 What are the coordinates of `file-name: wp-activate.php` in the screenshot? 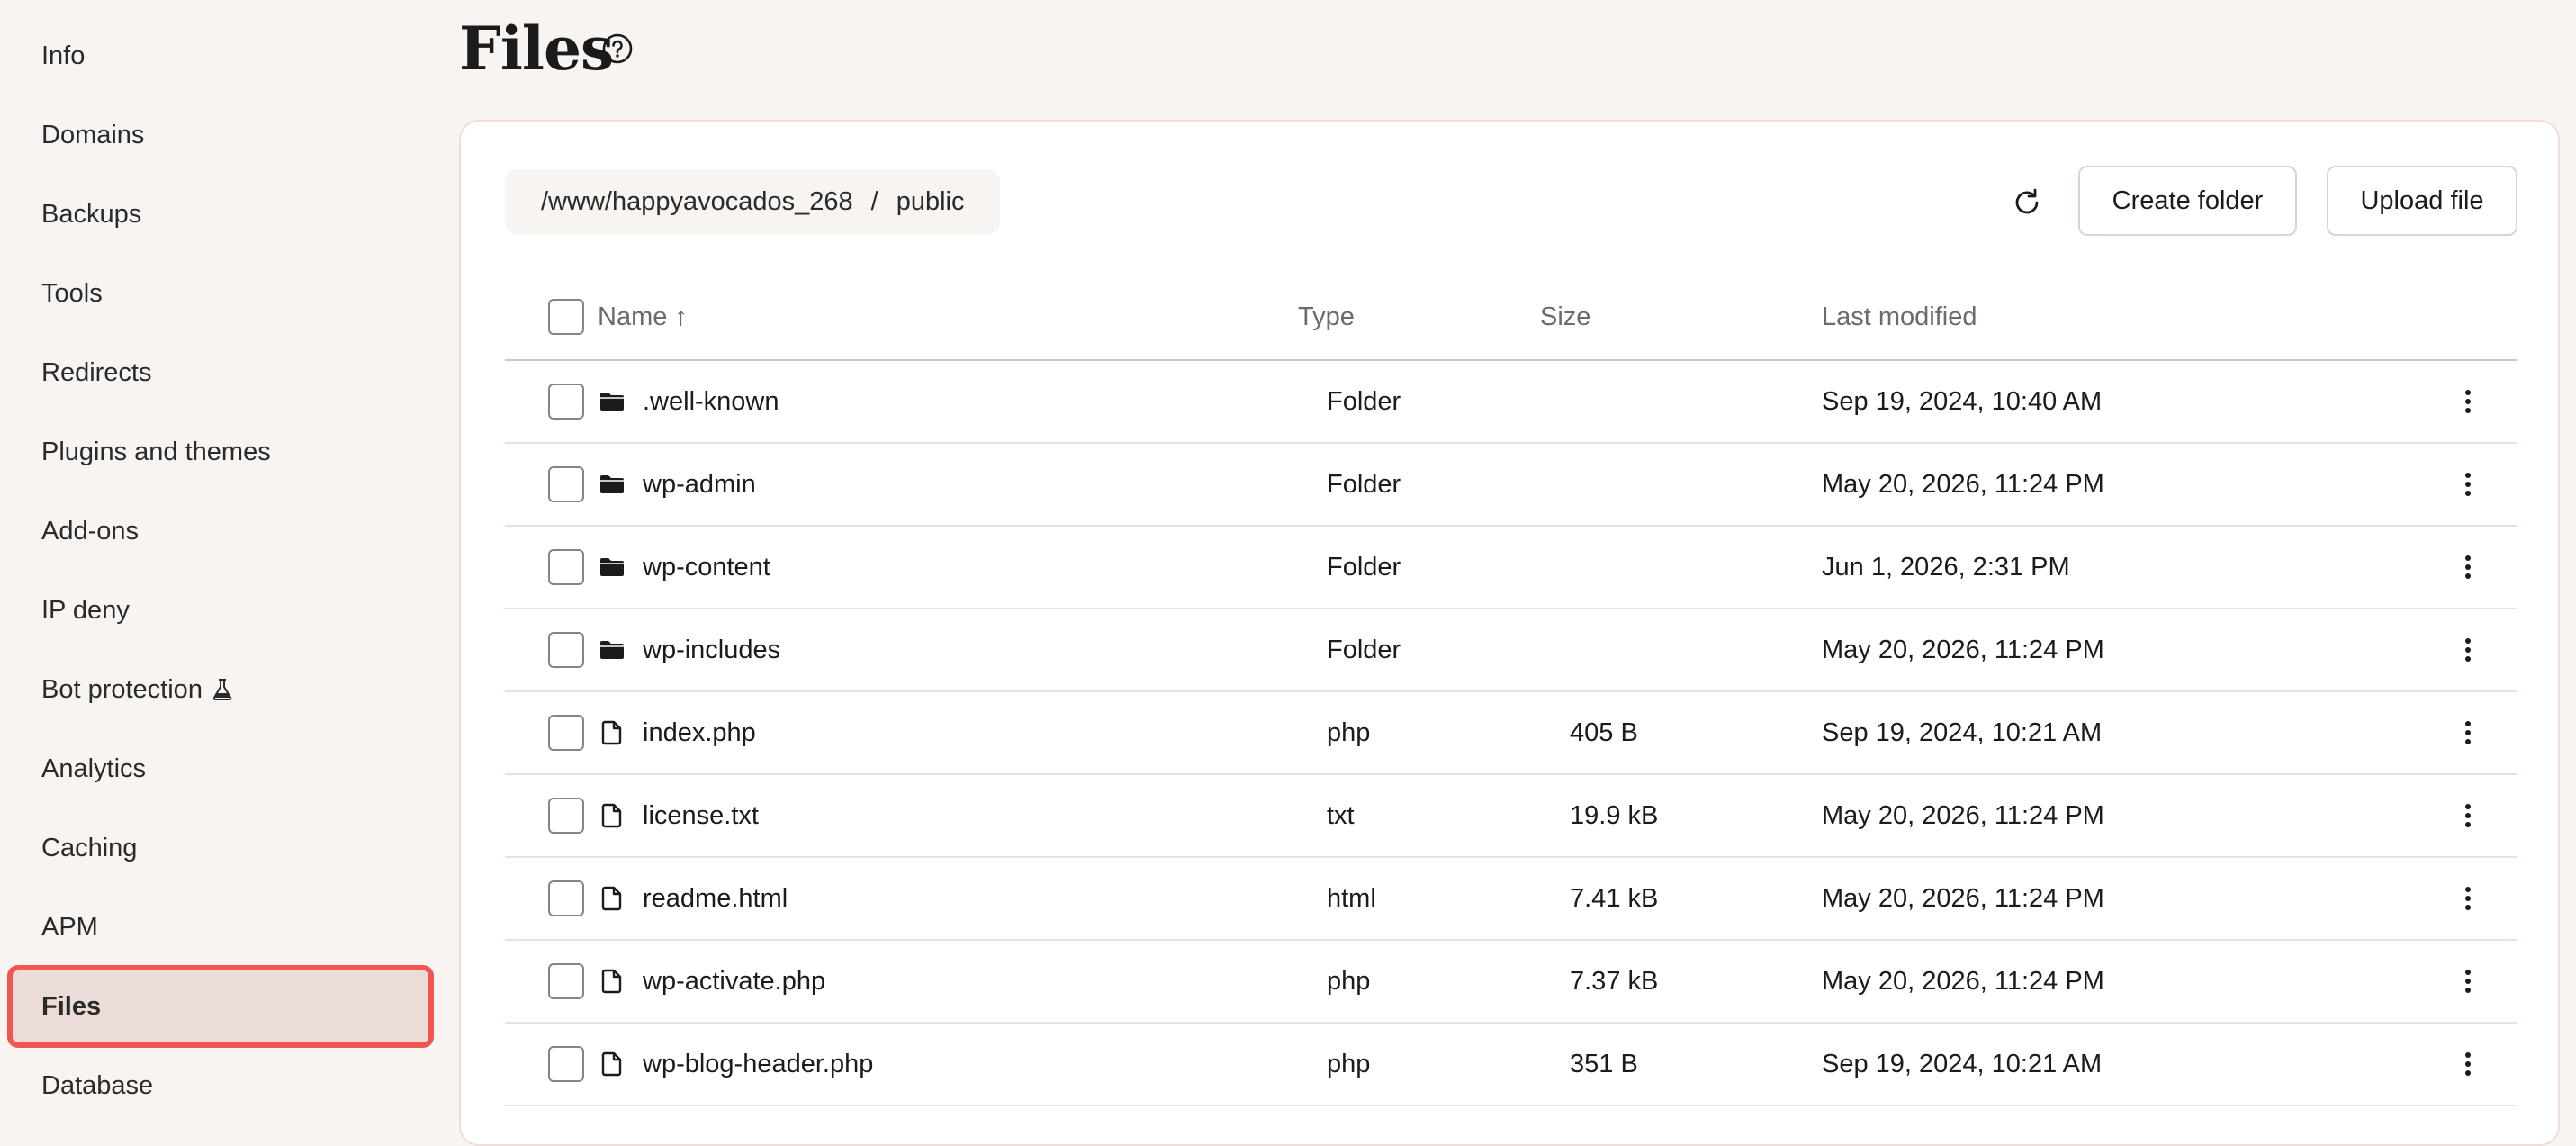 It's located at (734, 981).